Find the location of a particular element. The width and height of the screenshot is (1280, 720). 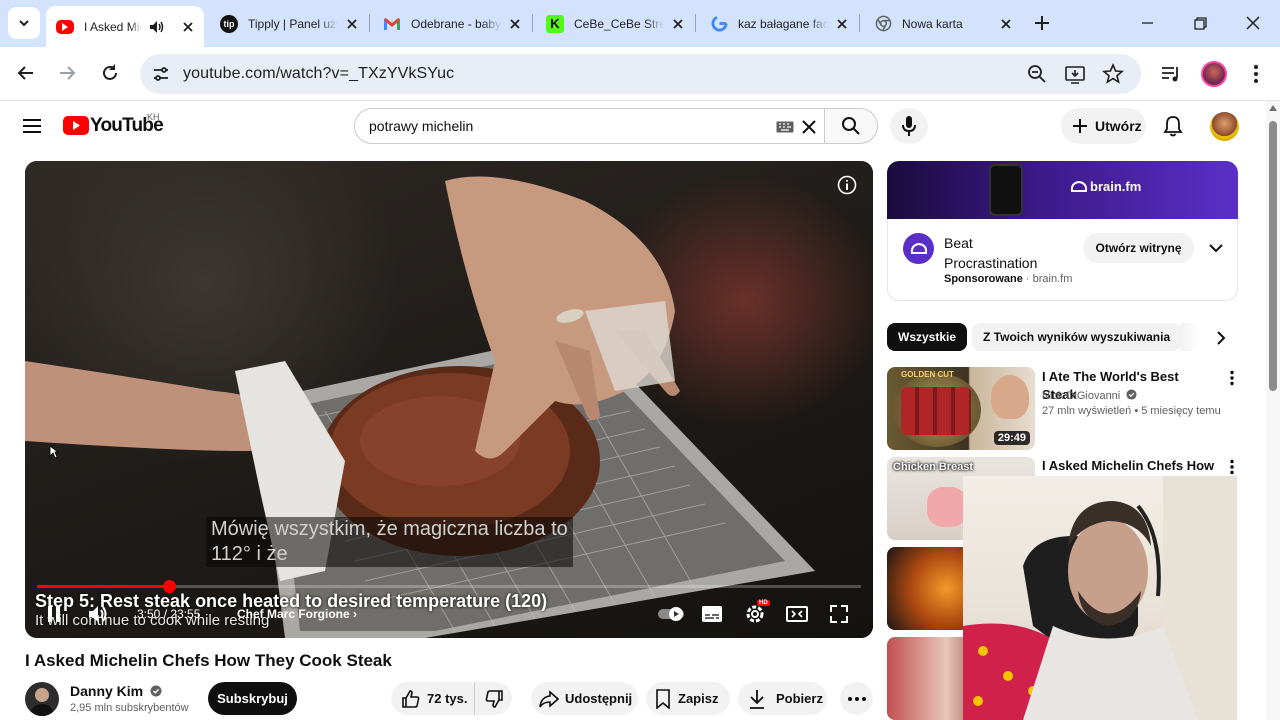

tab-new-tab: Nowa karta is located at coordinates (943, 23).